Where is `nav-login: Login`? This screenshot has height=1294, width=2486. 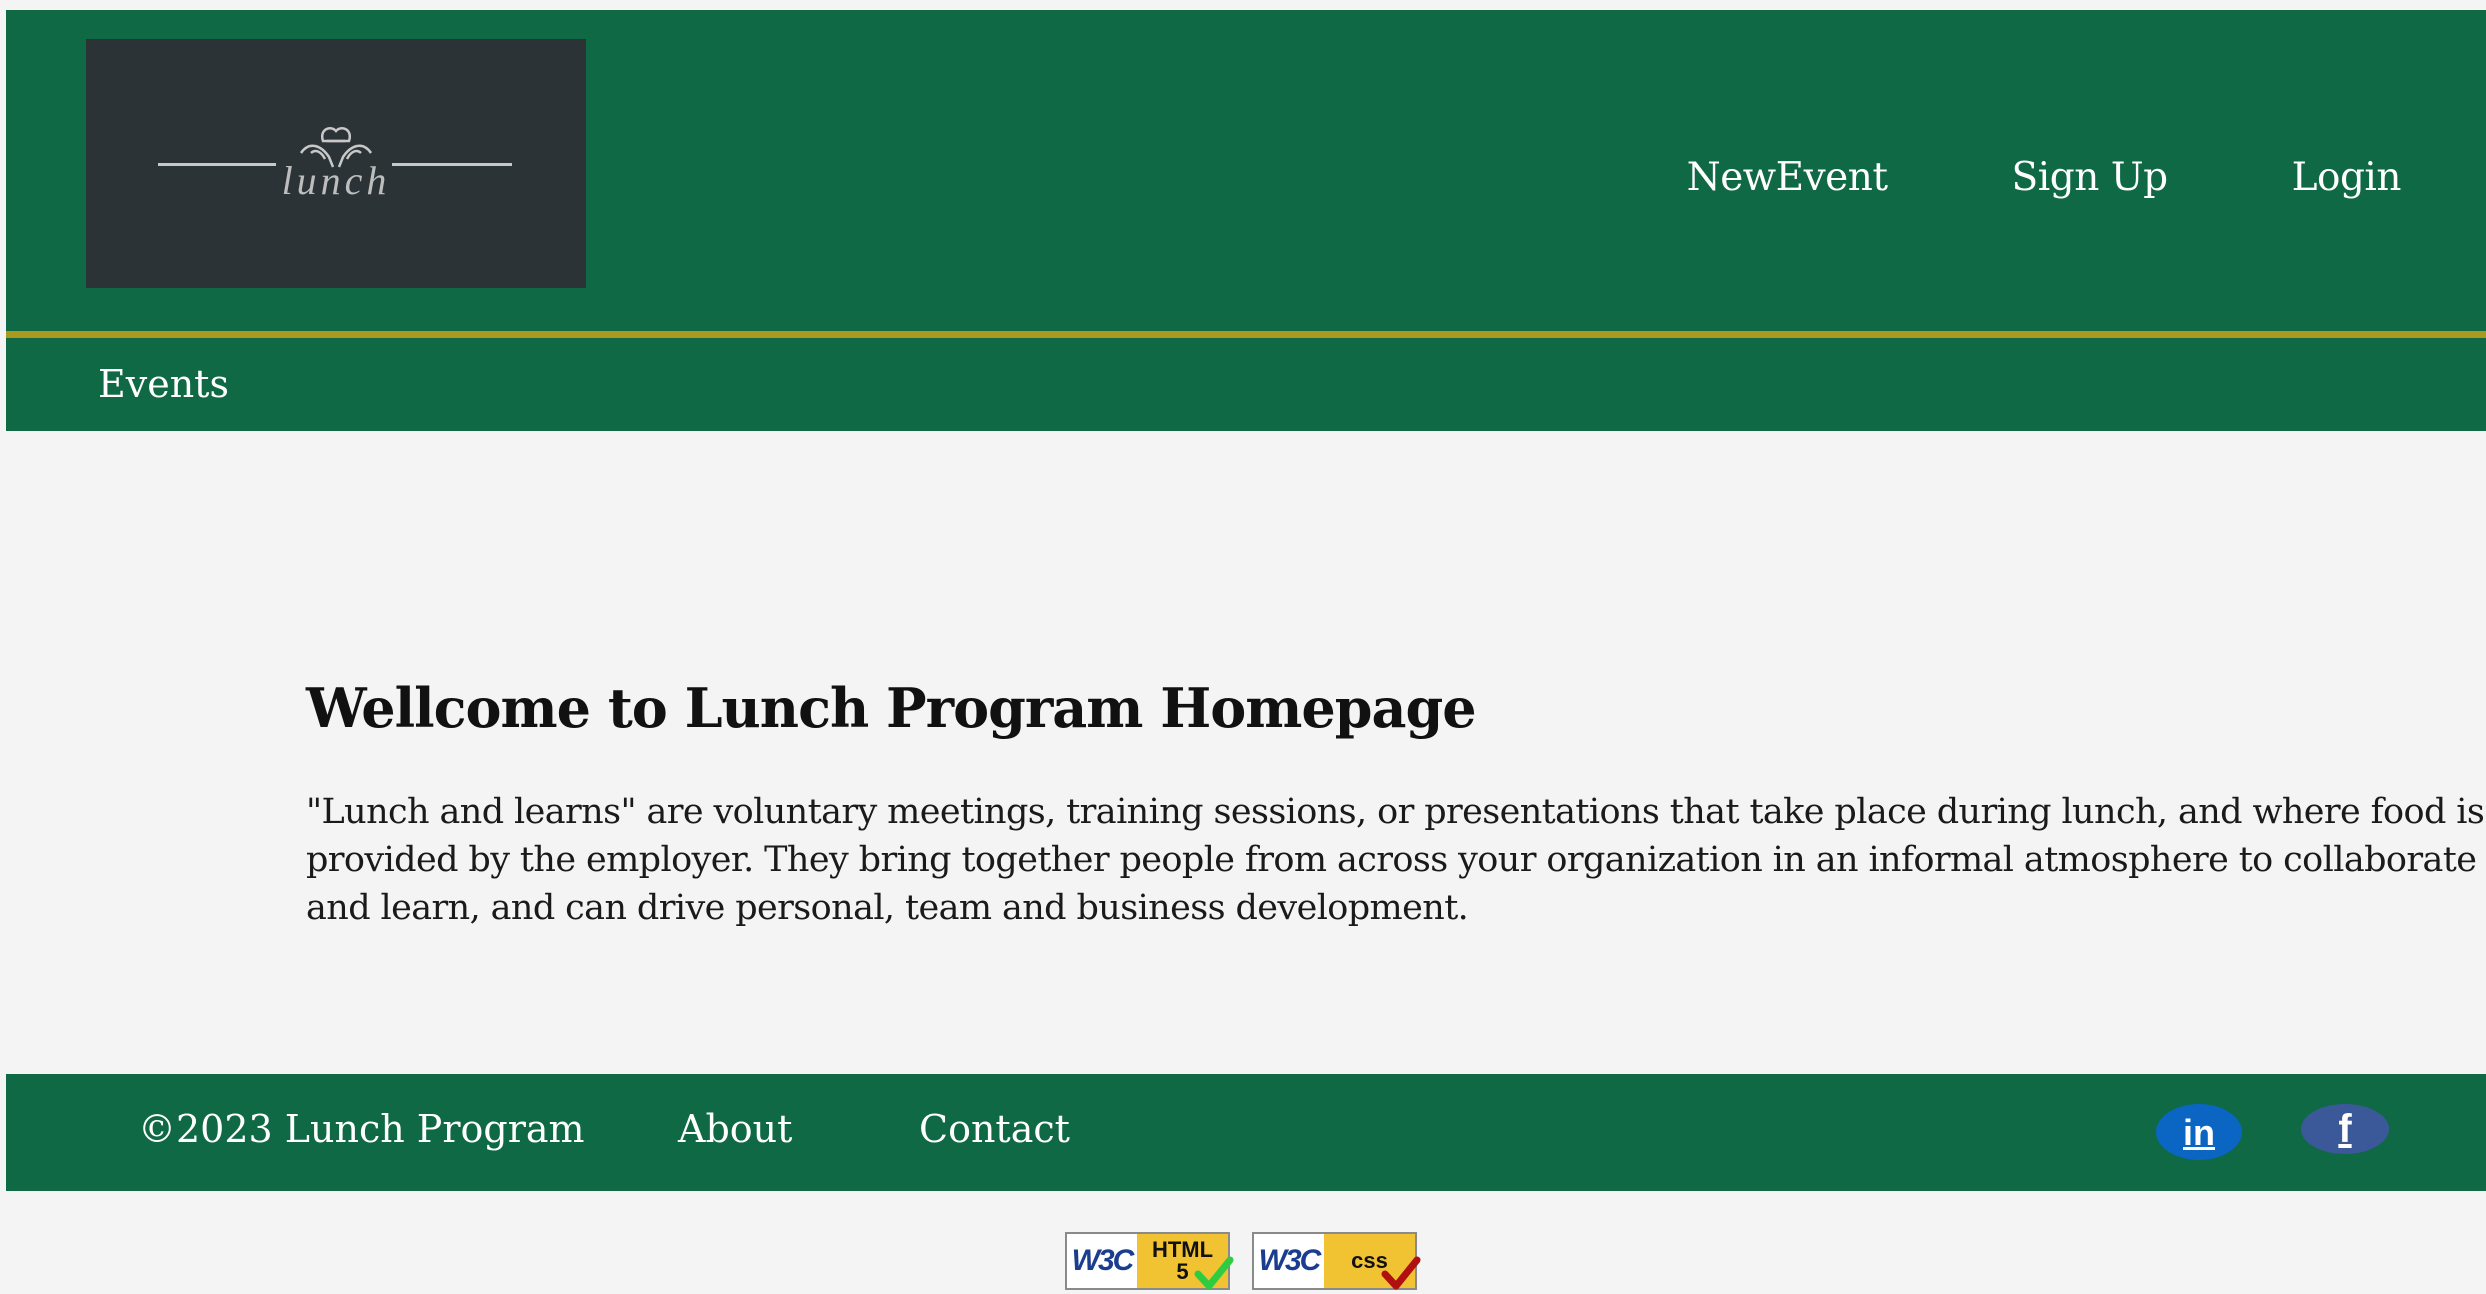 nav-login: Login is located at coordinates (2347, 177).